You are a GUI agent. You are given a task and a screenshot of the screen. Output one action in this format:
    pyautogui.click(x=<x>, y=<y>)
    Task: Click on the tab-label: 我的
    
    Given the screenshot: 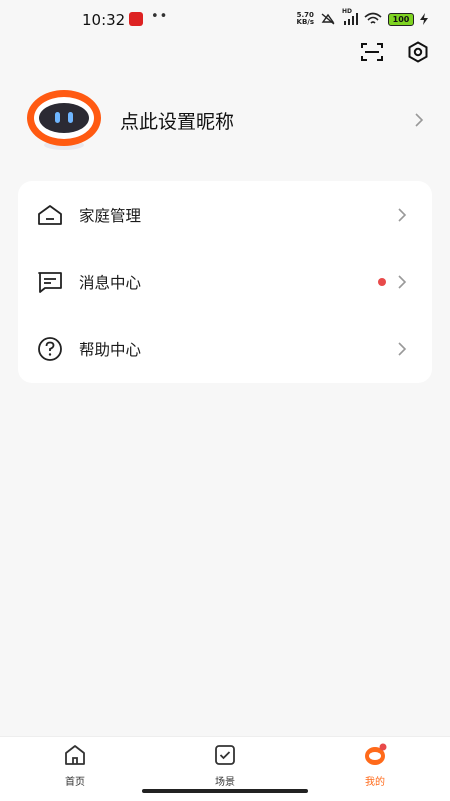 What is the action you would take?
    pyautogui.click(x=375, y=782)
    